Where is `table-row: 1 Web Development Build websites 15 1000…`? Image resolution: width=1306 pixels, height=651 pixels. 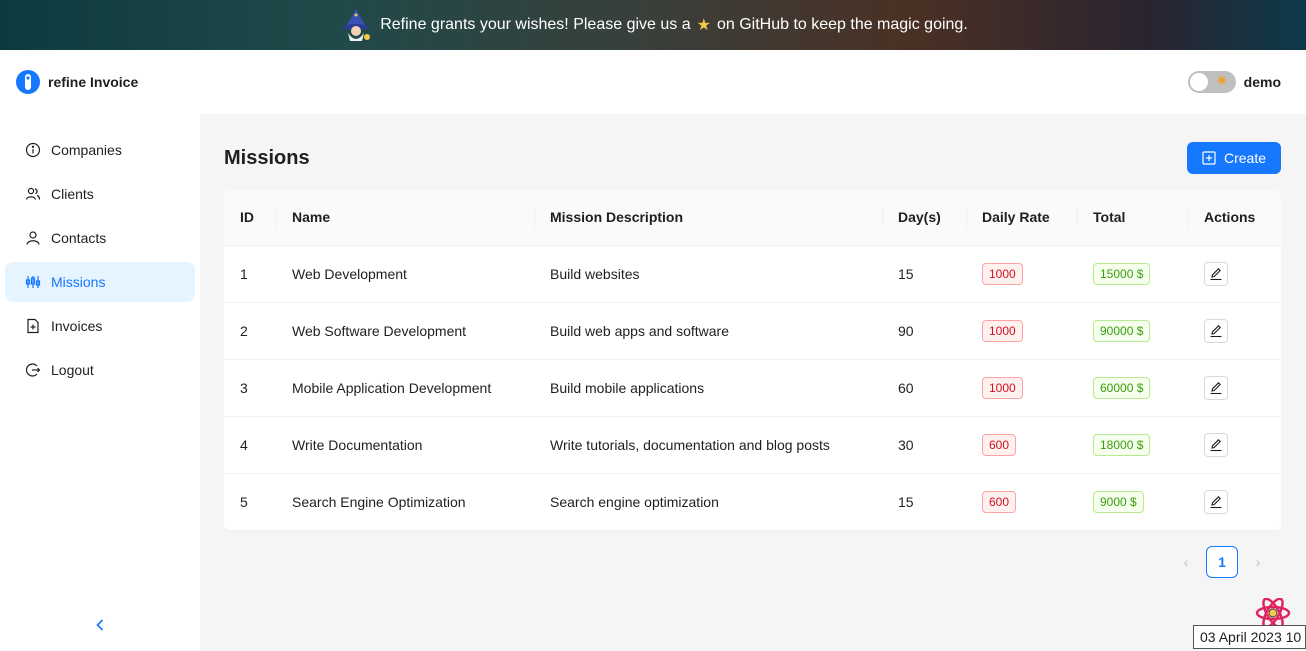 table-row: 1 Web Development Build websites 15 1000… is located at coordinates (752, 274).